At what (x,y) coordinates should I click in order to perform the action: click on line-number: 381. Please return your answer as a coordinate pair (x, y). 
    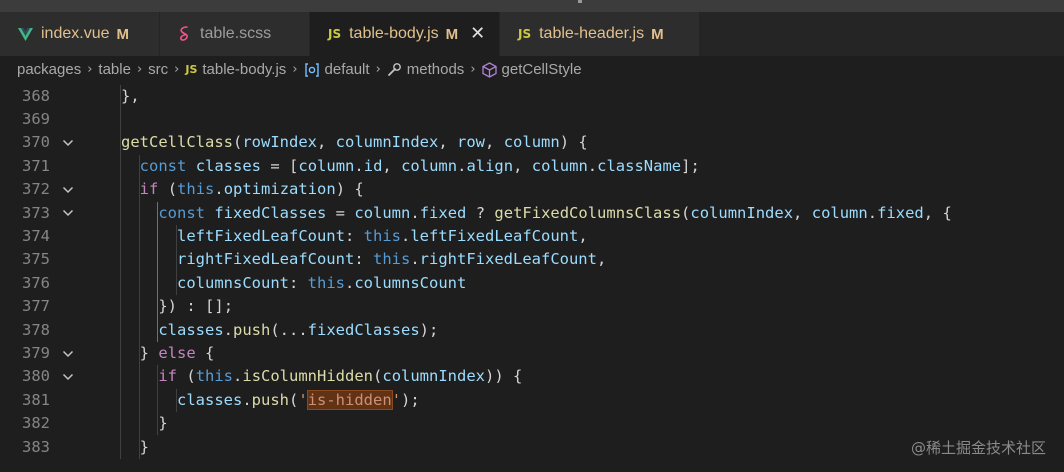
    Looking at the image, I should click on (36, 399).